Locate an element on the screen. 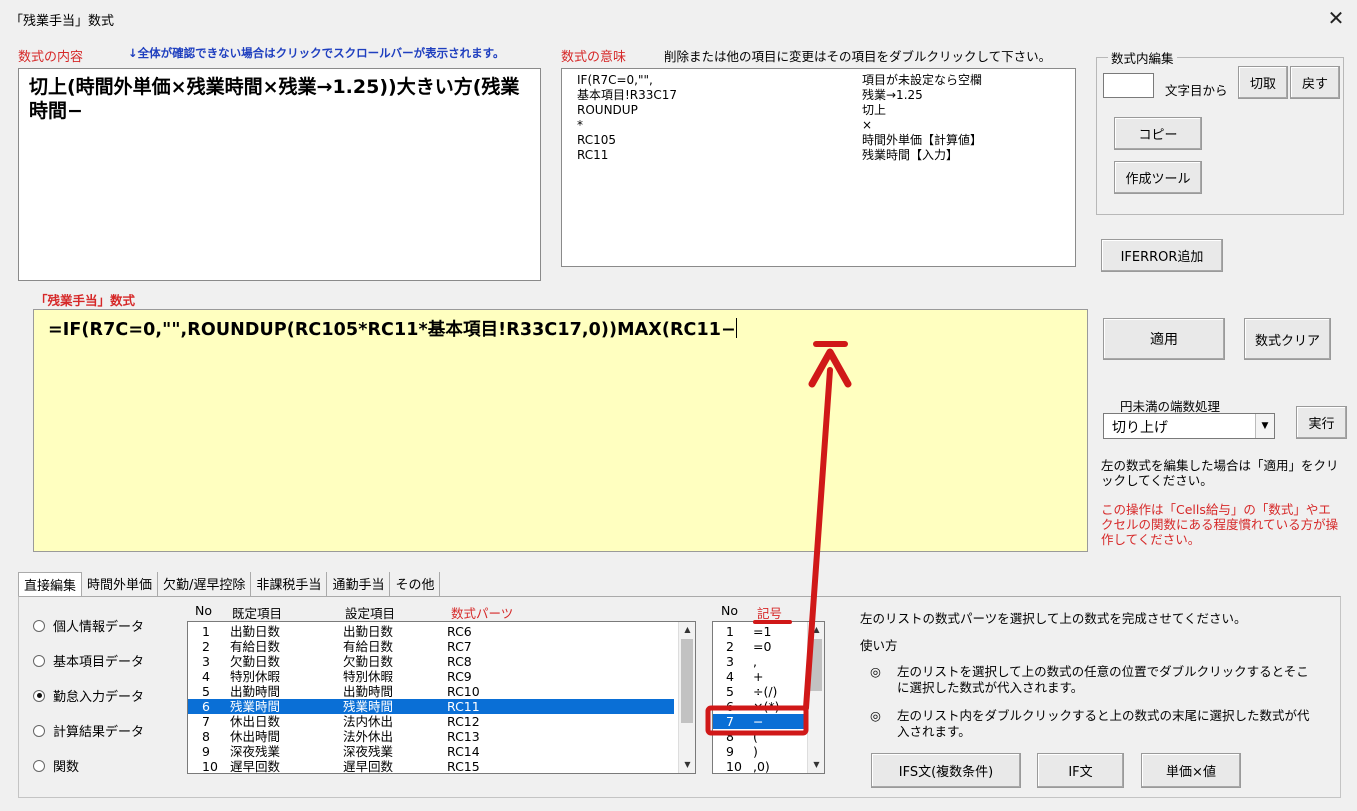 This screenshot has height=811, width=1357. highlight-box is located at coordinates (757, 720).